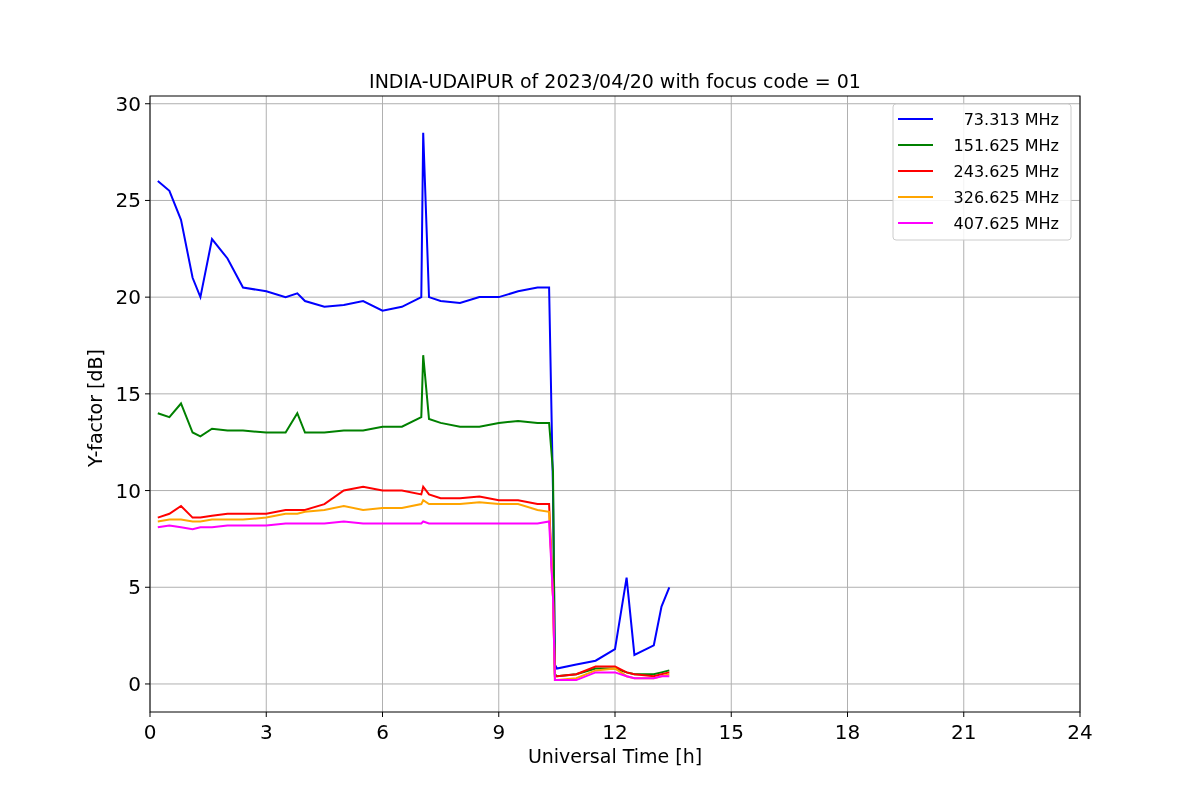 This screenshot has height=800, width=1200. I want to click on legend-label: 326.625 MHz, so click(1006, 197).